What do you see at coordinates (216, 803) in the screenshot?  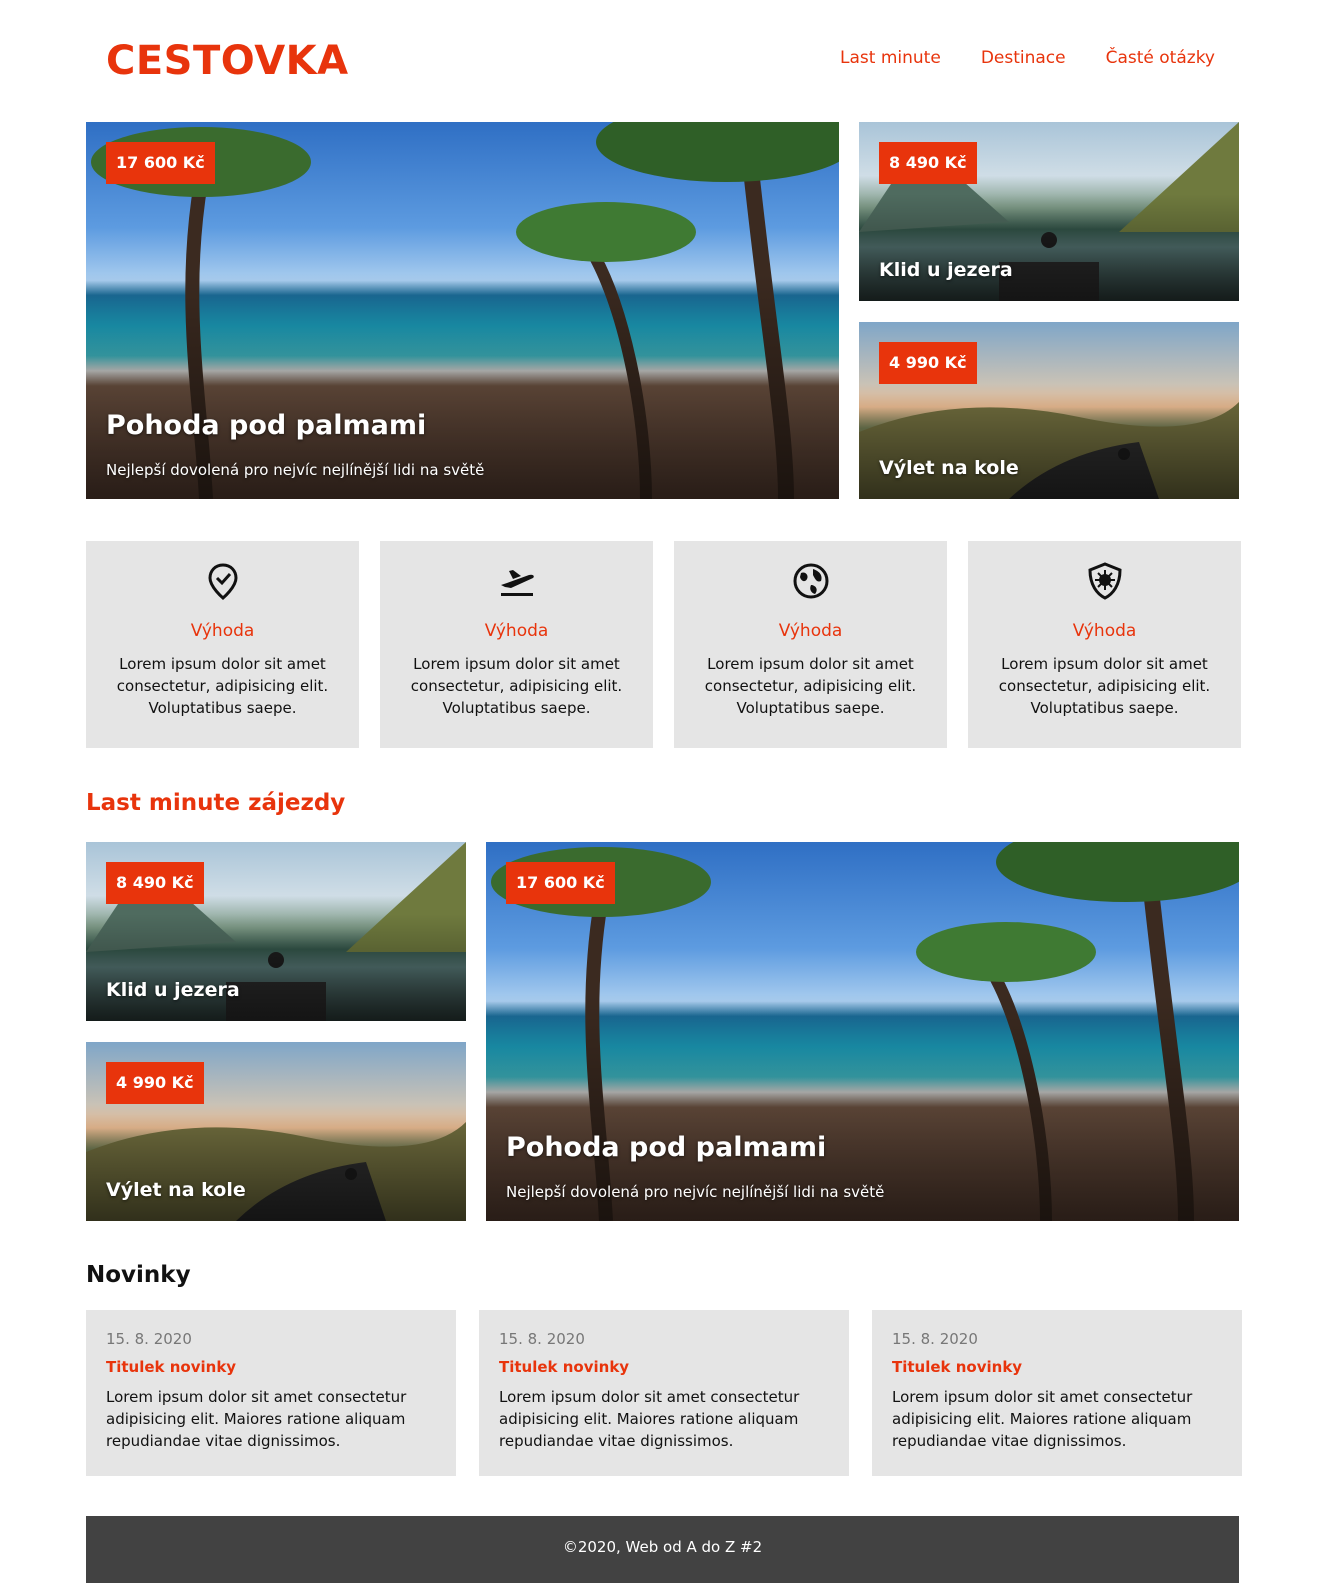 I see `last-minute-heading: Last minute zájezdy` at bounding box center [216, 803].